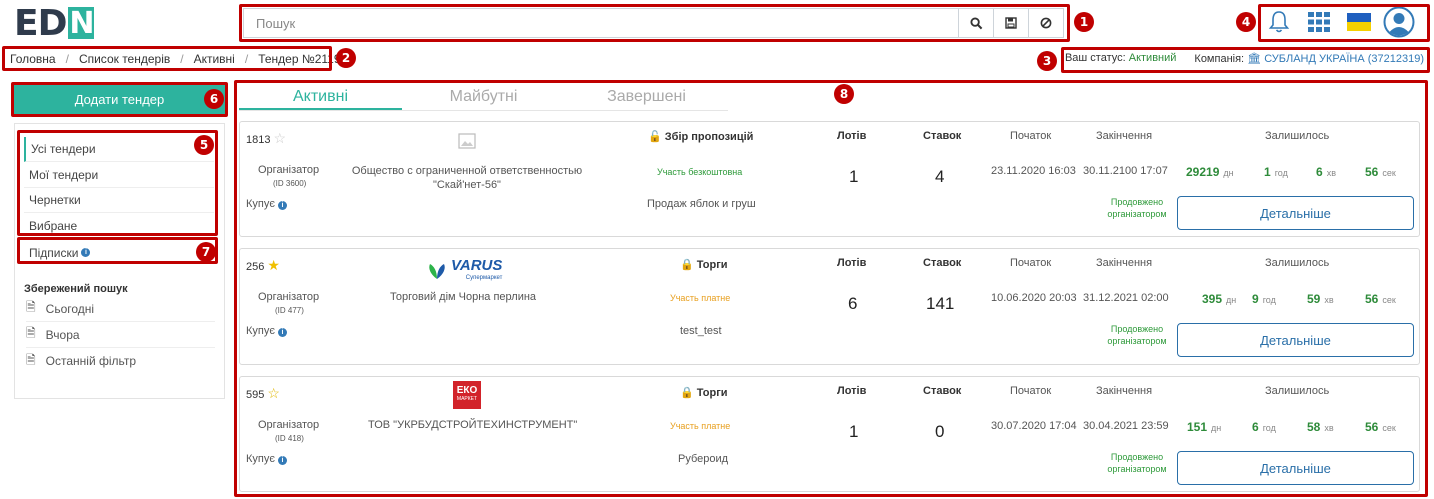  Describe the element at coordinates (40, 23) in the screenshot. I see `logo-text: ED` at that location.